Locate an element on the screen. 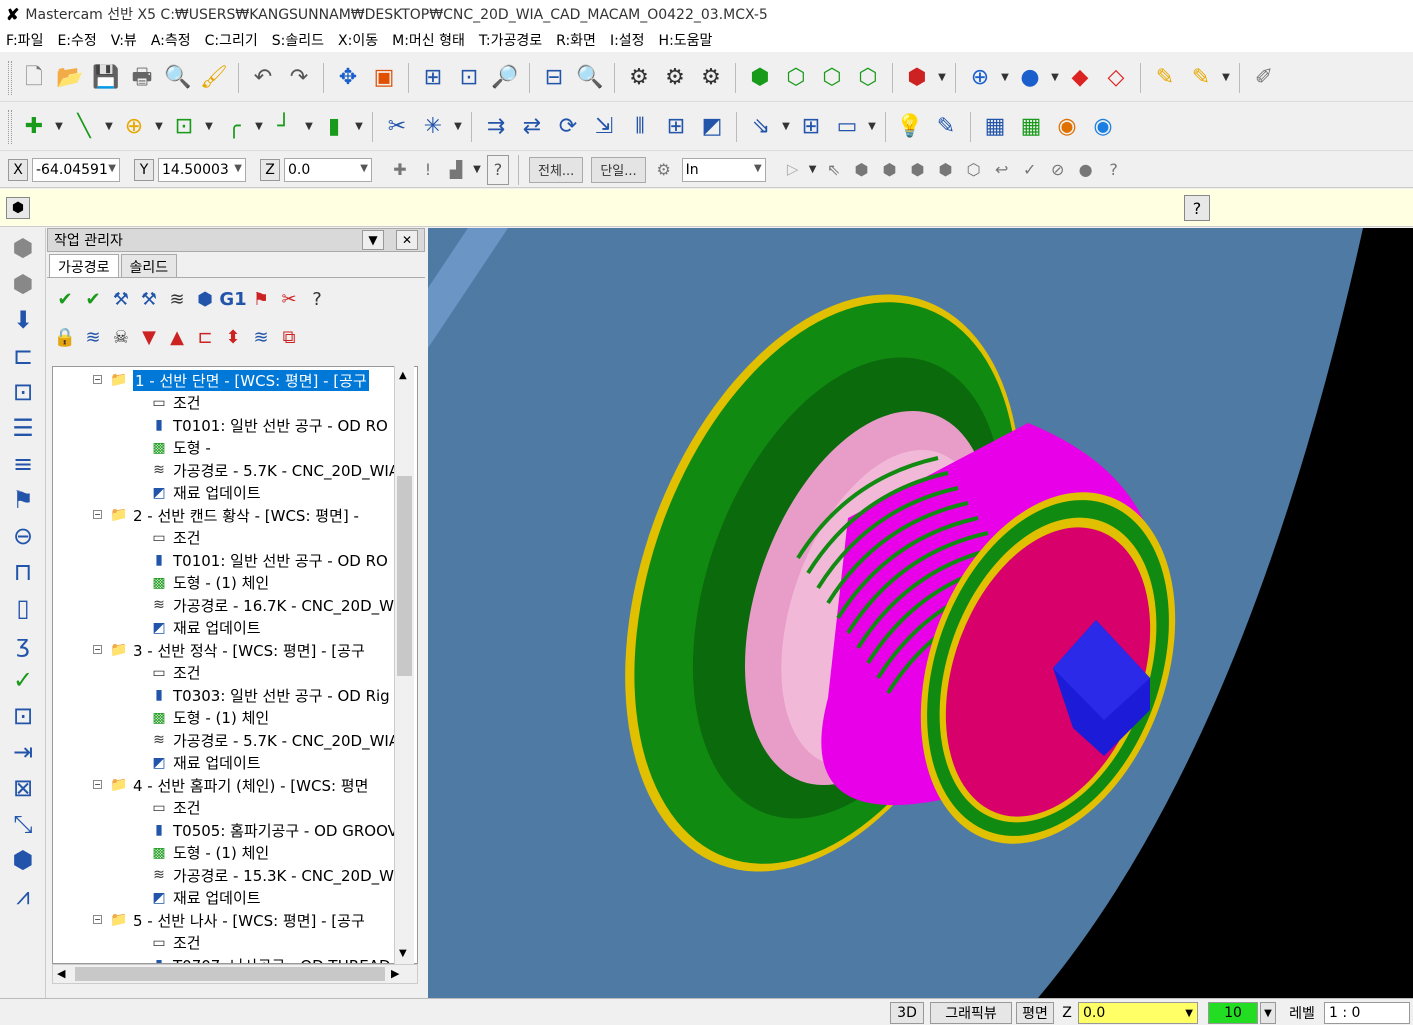  chamfer-icon: ┘ is located at coordinates (284, 127).